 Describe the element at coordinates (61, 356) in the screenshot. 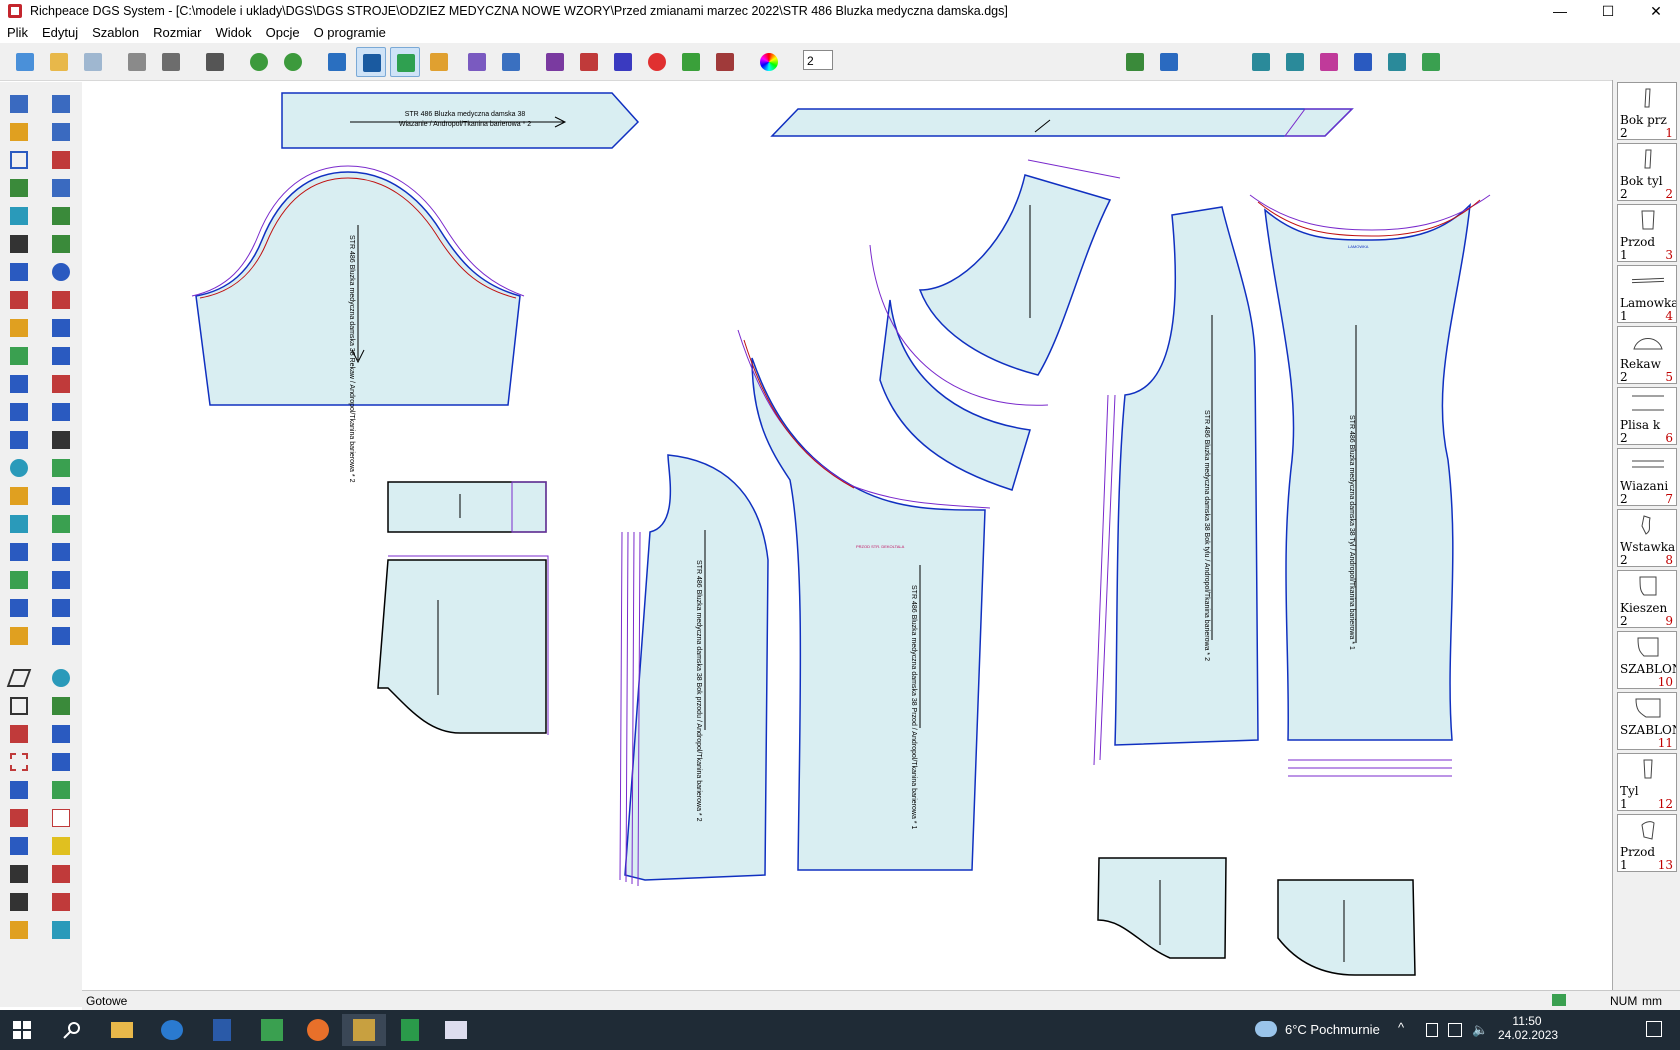

I see `sewing-machine-icon` at that location.